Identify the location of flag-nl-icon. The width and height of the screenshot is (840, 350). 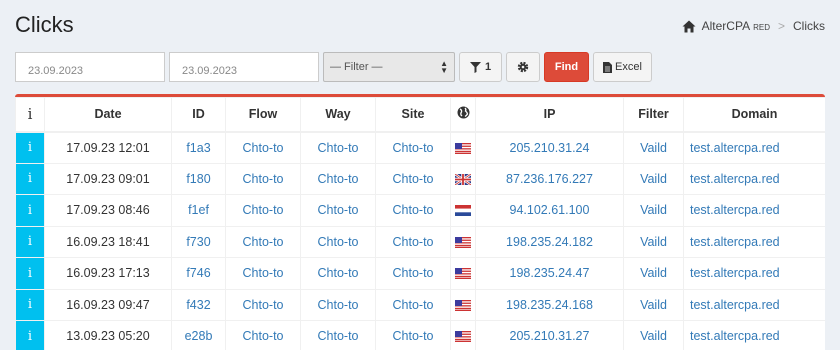
(463, 211).